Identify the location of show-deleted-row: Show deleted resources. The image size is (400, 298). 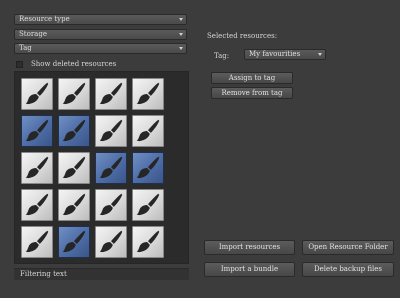
(66, 64).